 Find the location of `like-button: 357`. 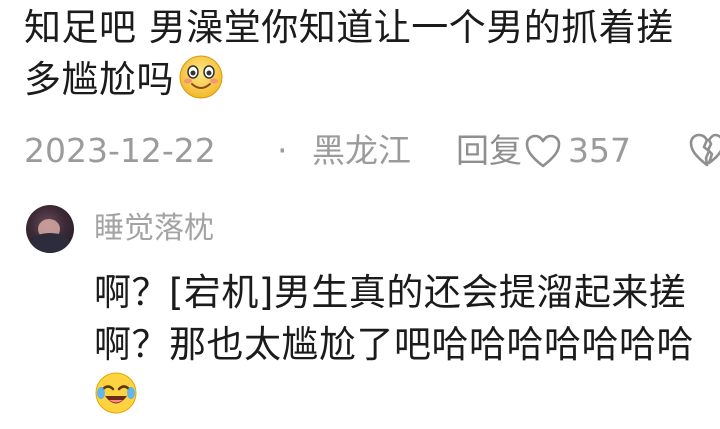

like-button: 357 is located at coordinates (577, 151).